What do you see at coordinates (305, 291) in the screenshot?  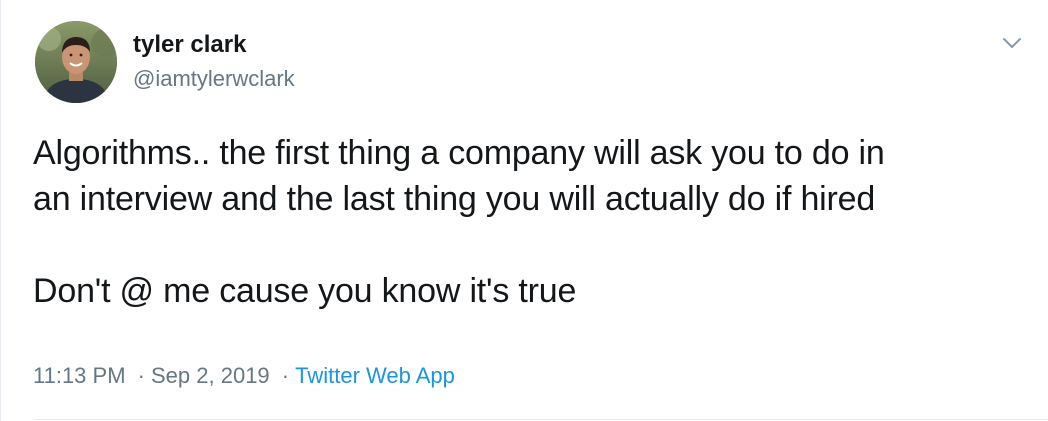 I see `tweet-text-line: Don't @ me cause you know it's true` at bounding box center [305, 291].